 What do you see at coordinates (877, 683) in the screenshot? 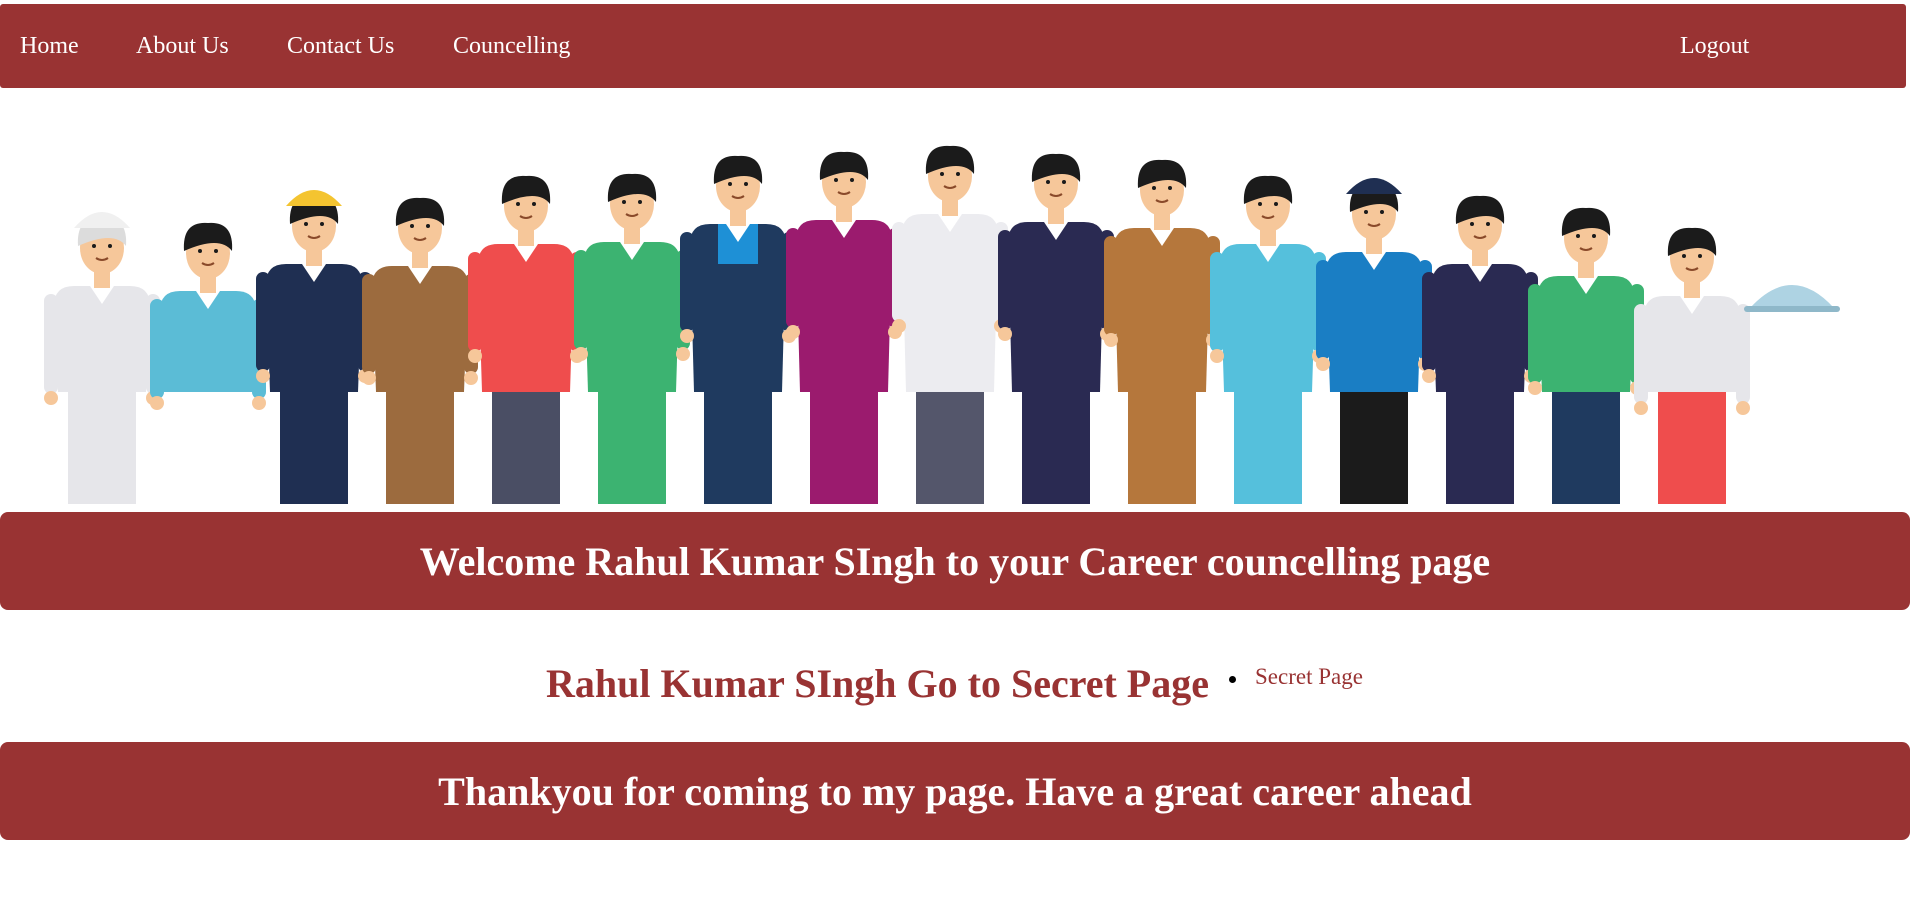
I see `secret-page-heading: Rahul Kumar SIngh Go to Secret Page` at bounding box center [877, 683].